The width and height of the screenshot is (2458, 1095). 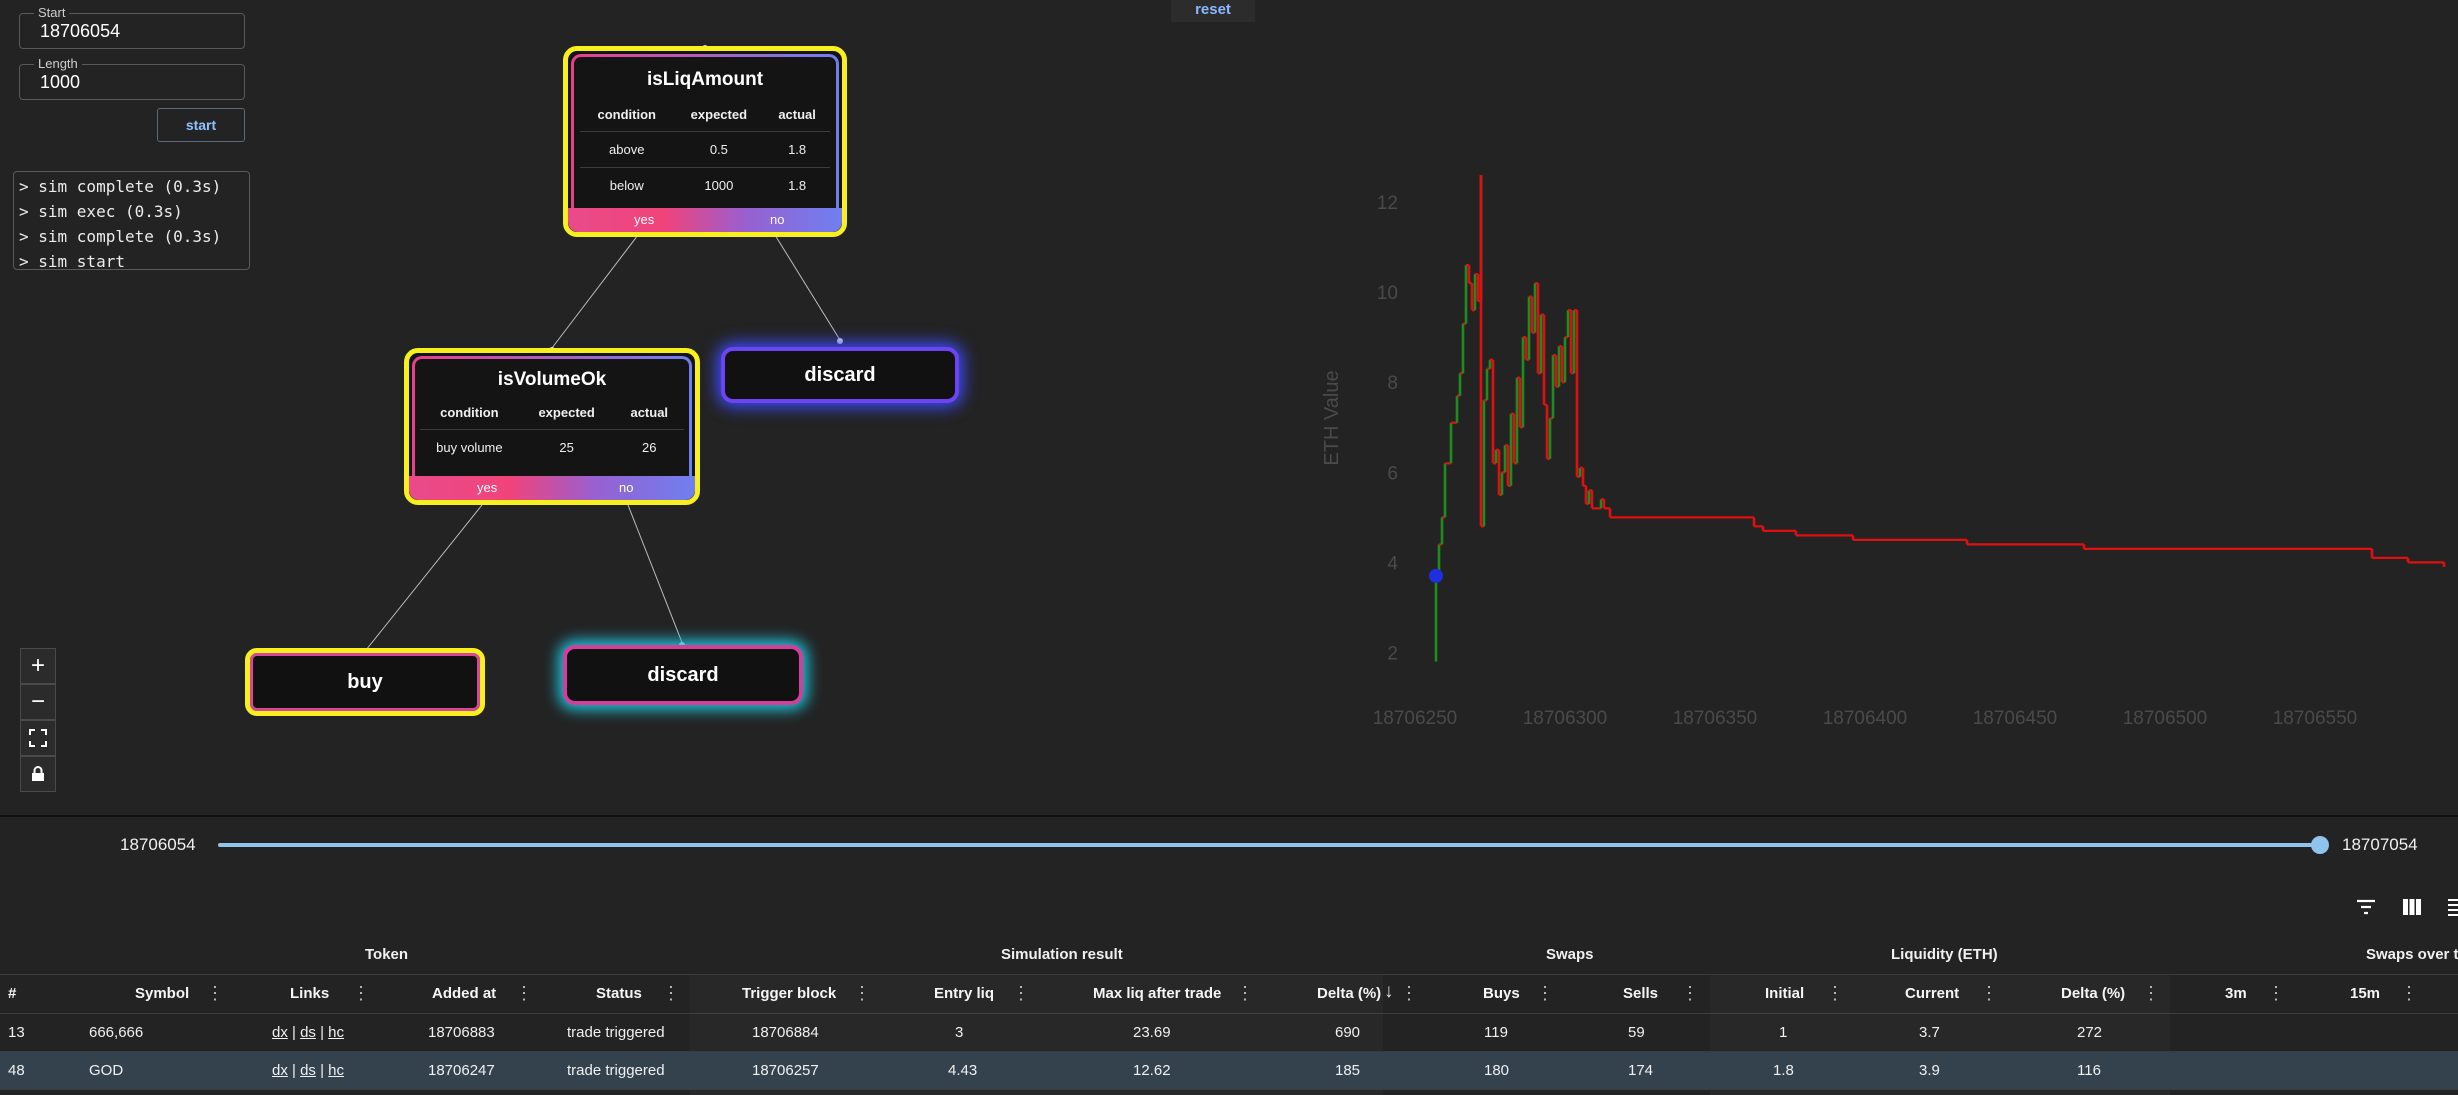 What do you see at coordinates (2365, 993) in the screenshot?
I see `column-header-15m: 15m` at bounding box center [2365, 993].